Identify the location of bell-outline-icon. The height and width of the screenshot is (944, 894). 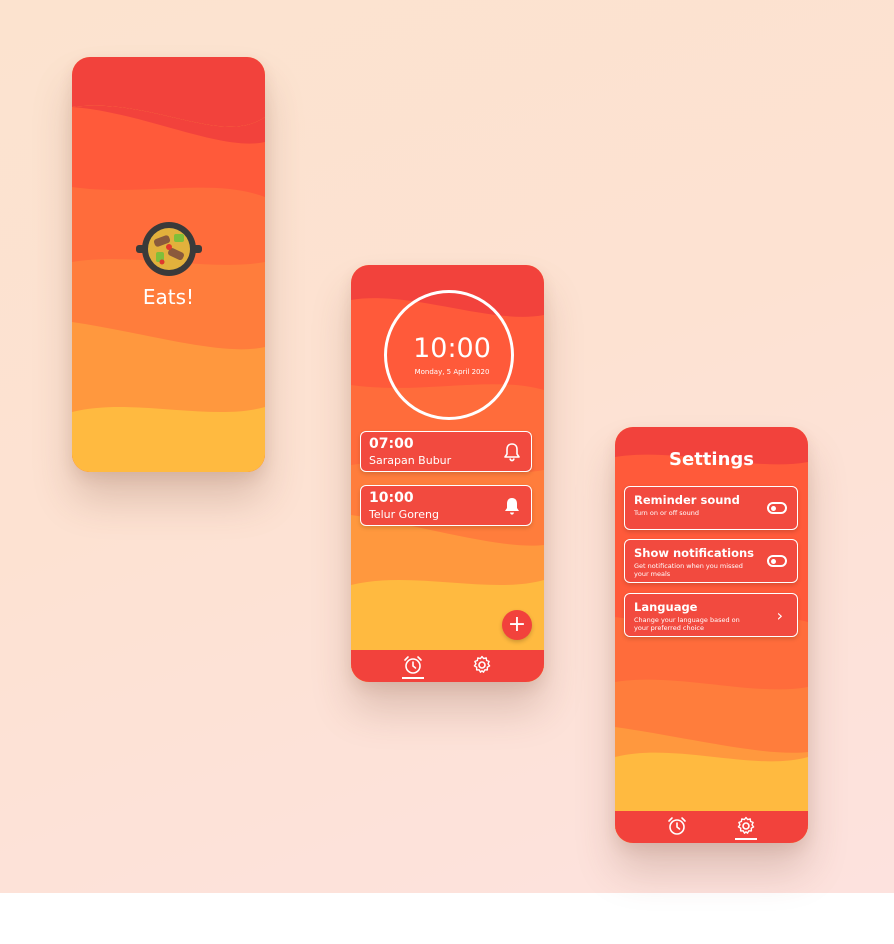
(512, 452).